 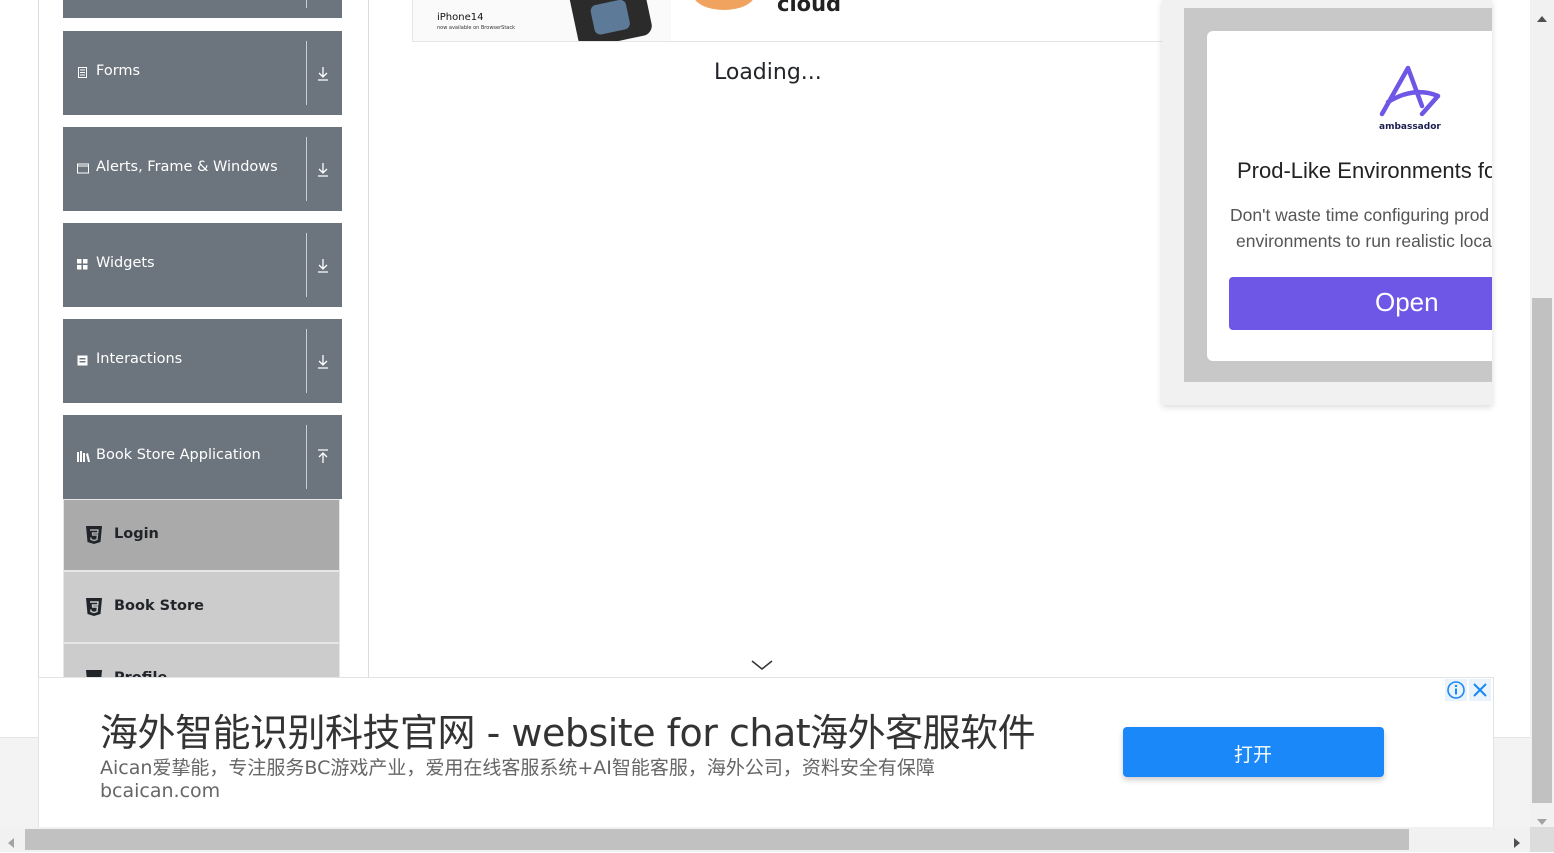 I want to click on open-button-label: Open, so click(x=1407, y=302).